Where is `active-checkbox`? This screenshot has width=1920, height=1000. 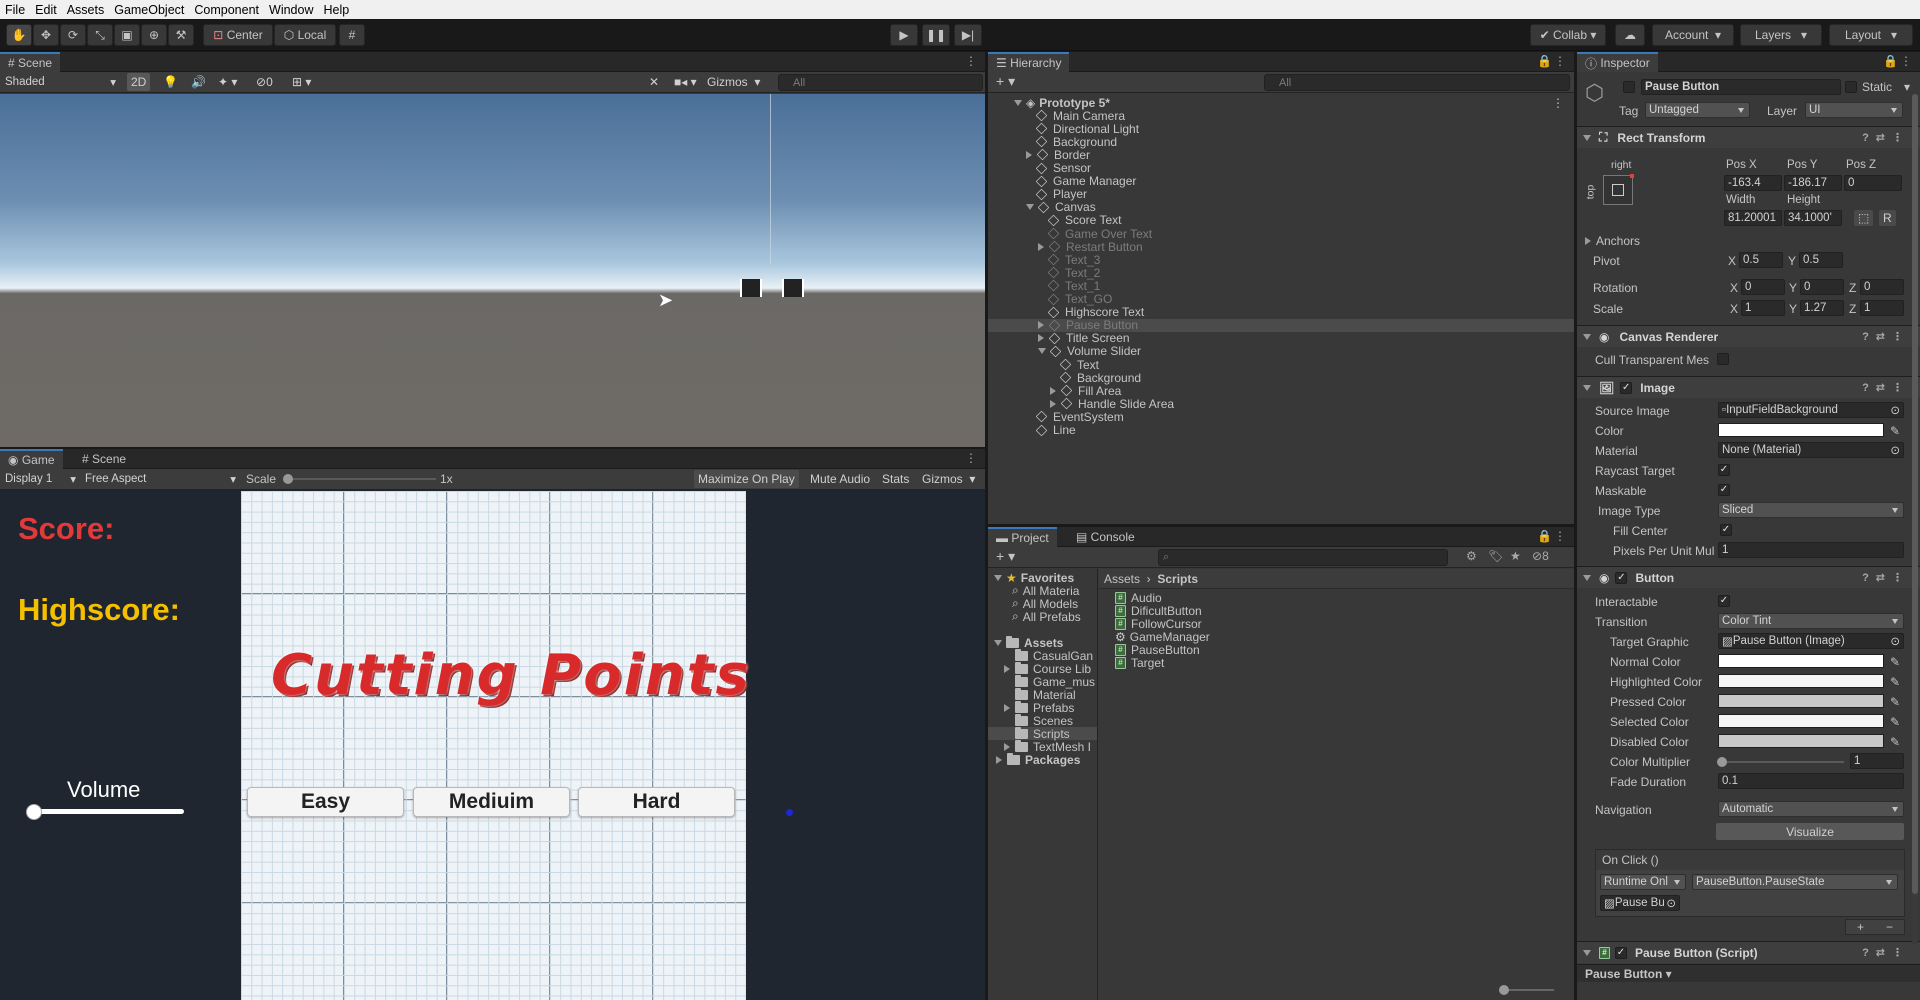
active-checkbox is located at coordinates (1629, 87).